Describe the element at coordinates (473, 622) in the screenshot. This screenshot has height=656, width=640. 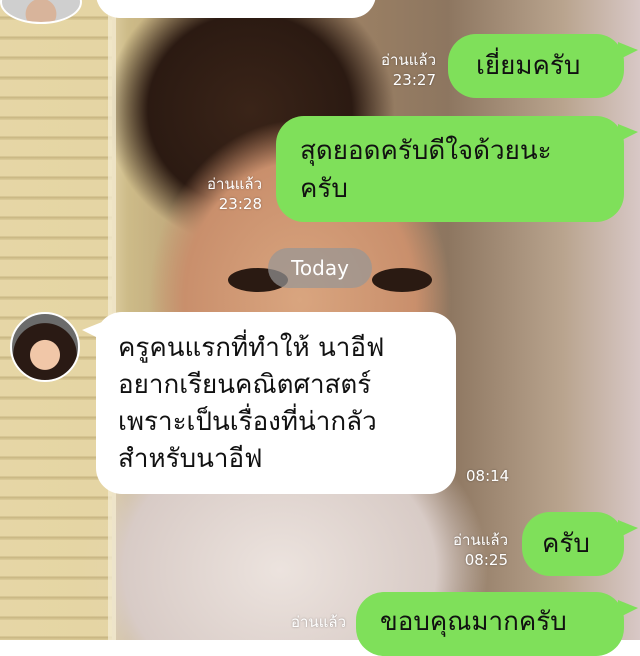
I see `message-text: ขอบคุณมากครับ` at that location.